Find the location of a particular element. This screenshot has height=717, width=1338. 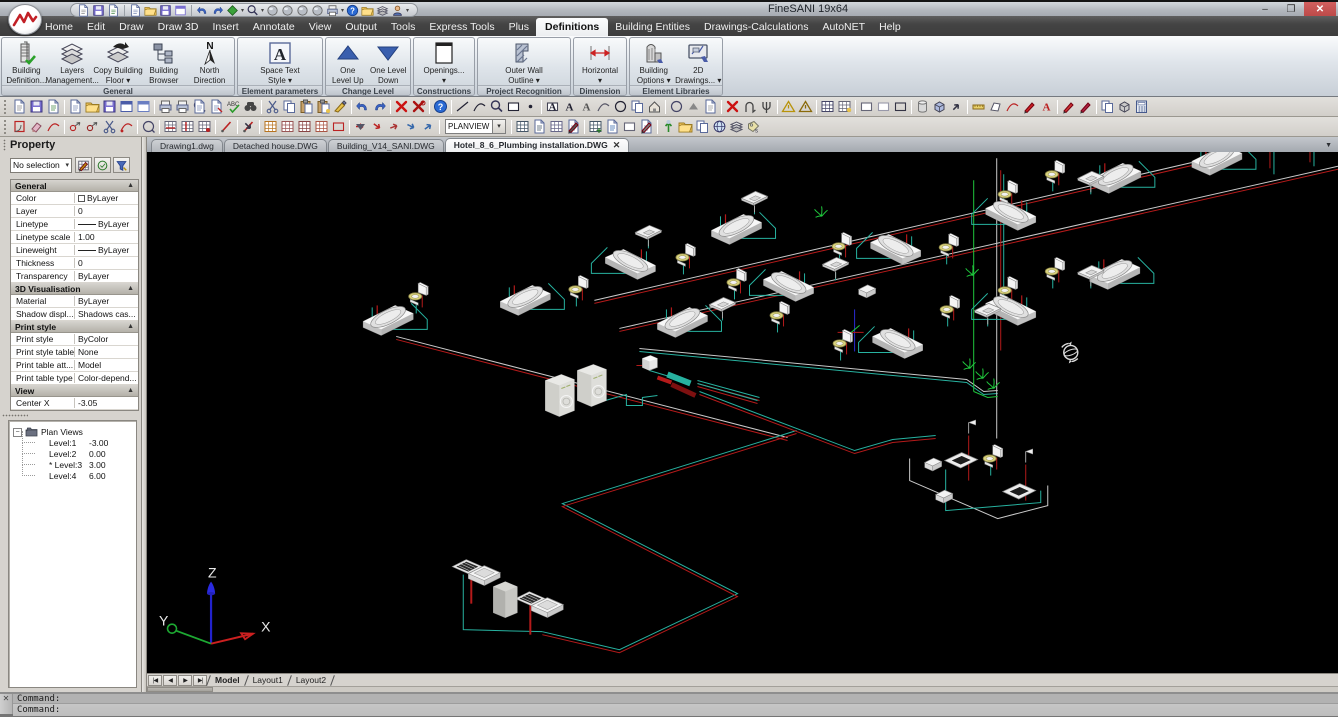

menu-tab-autonet: AutoNET is located at coordinates (843, 27).